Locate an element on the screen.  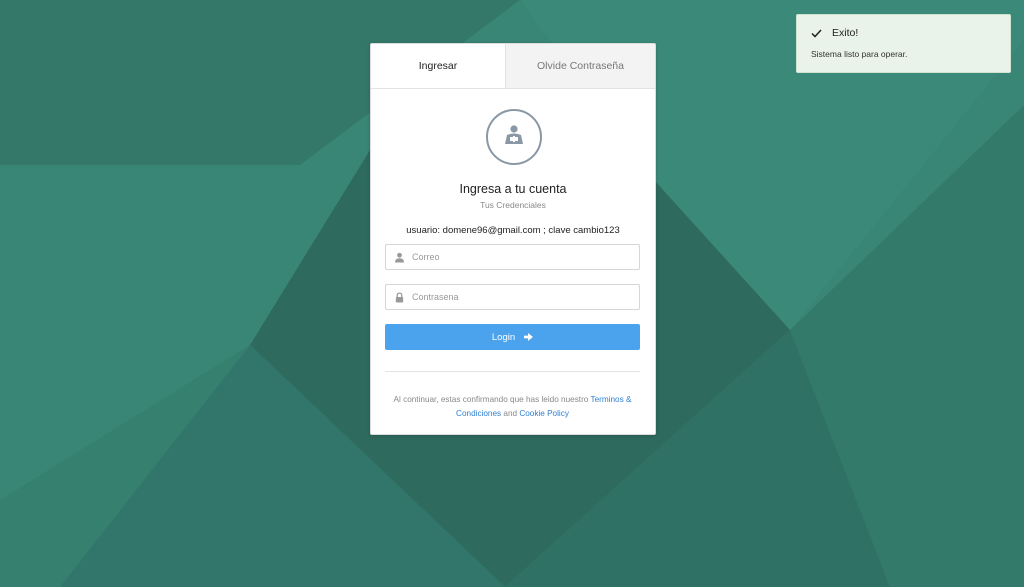
success-toast: Exito! Sistema listo para operar. is located at coordinates (903, 43).